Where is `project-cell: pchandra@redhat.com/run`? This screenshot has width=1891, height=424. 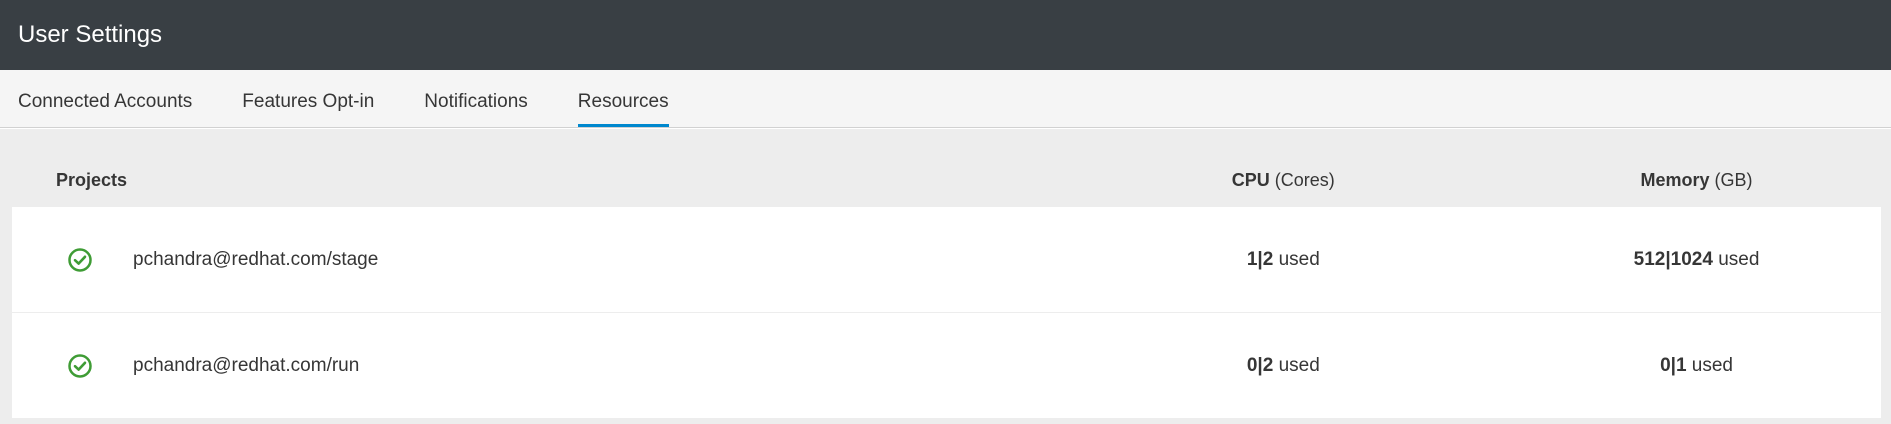
project-cell: pchandra@redhat.com/run is located at coordinates (533, 366).